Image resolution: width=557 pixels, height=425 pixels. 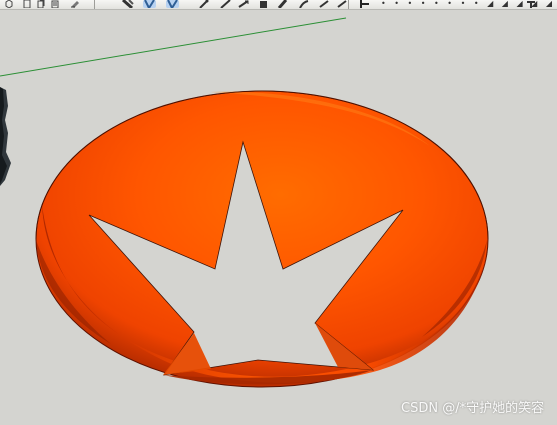 I want to click on text-icon, so click(x=531, y=4).